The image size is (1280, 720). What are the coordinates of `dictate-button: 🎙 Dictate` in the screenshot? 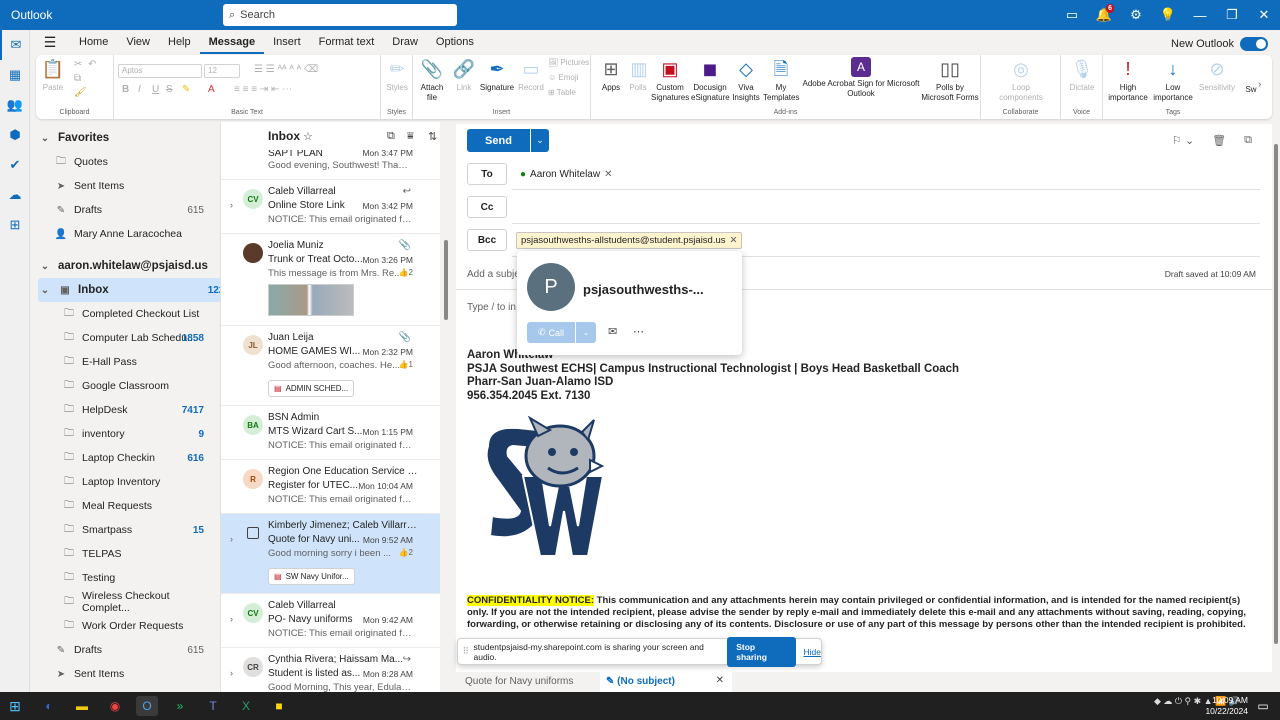 It's located at (1082, 75).